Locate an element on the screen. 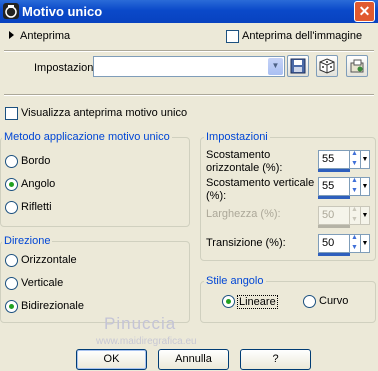 Image resolution: width=378 pixels, height=371 pixels. width-spinner: 50 ▼ is located at coordinates (344, 217).